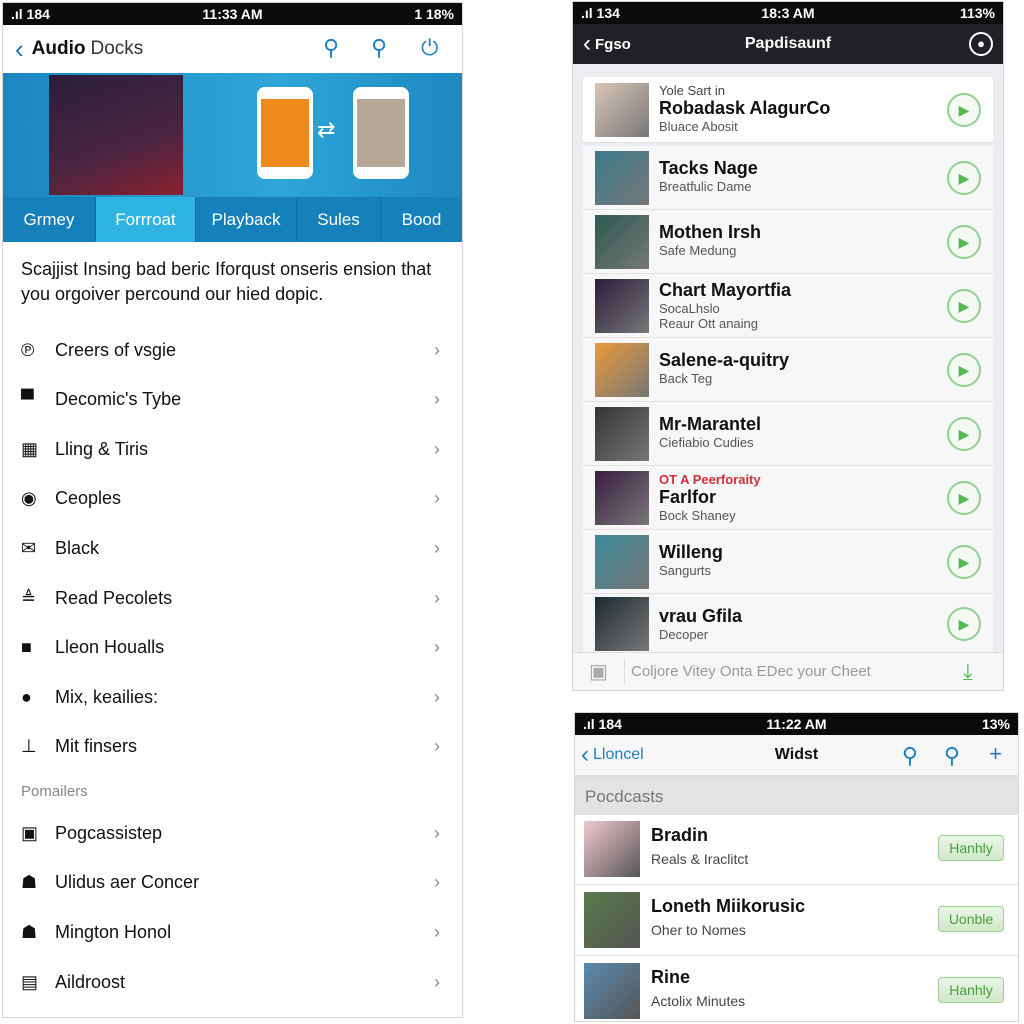 This screenshot has width=1024, height=1024. Describe the element at coordinates (49, 219) in the screenshot. I see `tab-grmey: Grmey` at that location.